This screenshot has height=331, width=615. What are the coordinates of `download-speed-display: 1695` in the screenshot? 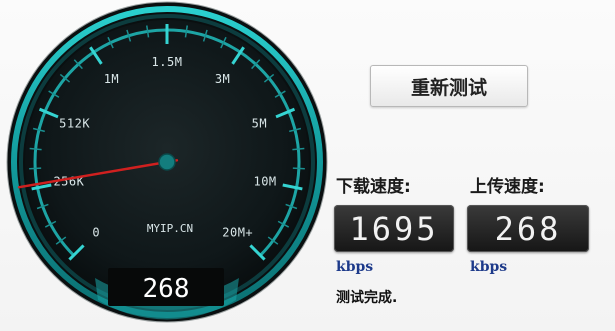 It's located at (394, 228).